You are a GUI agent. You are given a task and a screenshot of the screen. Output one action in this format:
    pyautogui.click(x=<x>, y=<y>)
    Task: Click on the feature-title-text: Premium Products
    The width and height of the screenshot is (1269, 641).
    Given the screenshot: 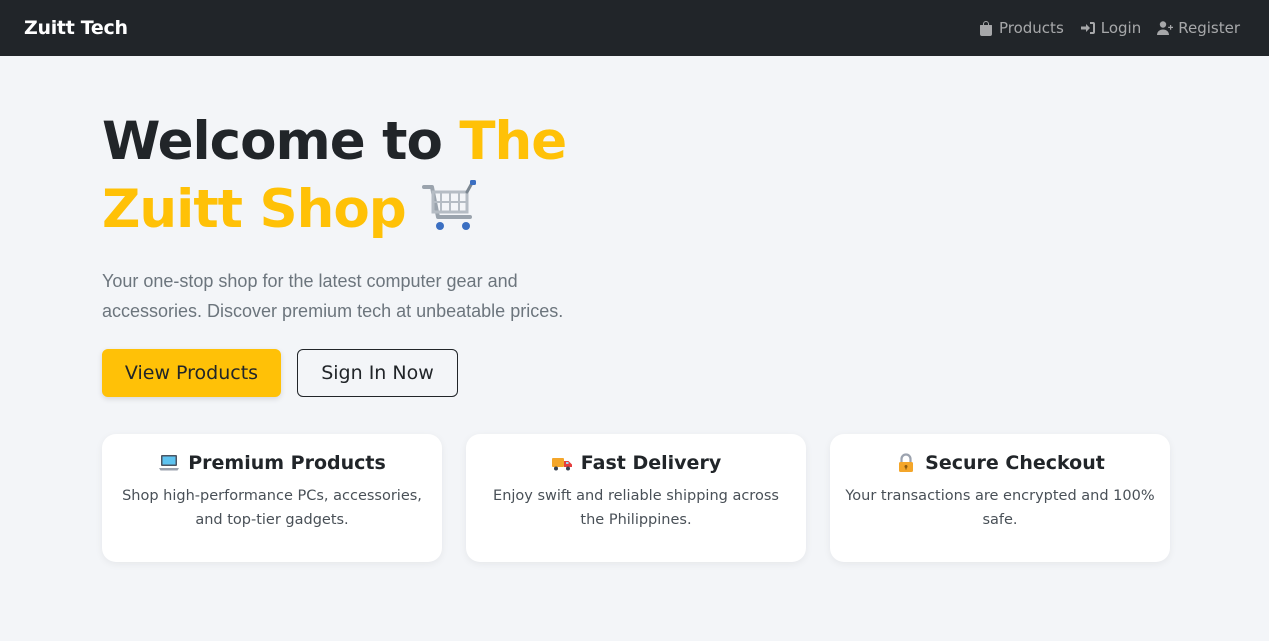 What is the action you would take?
    pyautogui.click(x=287, y=463)
    